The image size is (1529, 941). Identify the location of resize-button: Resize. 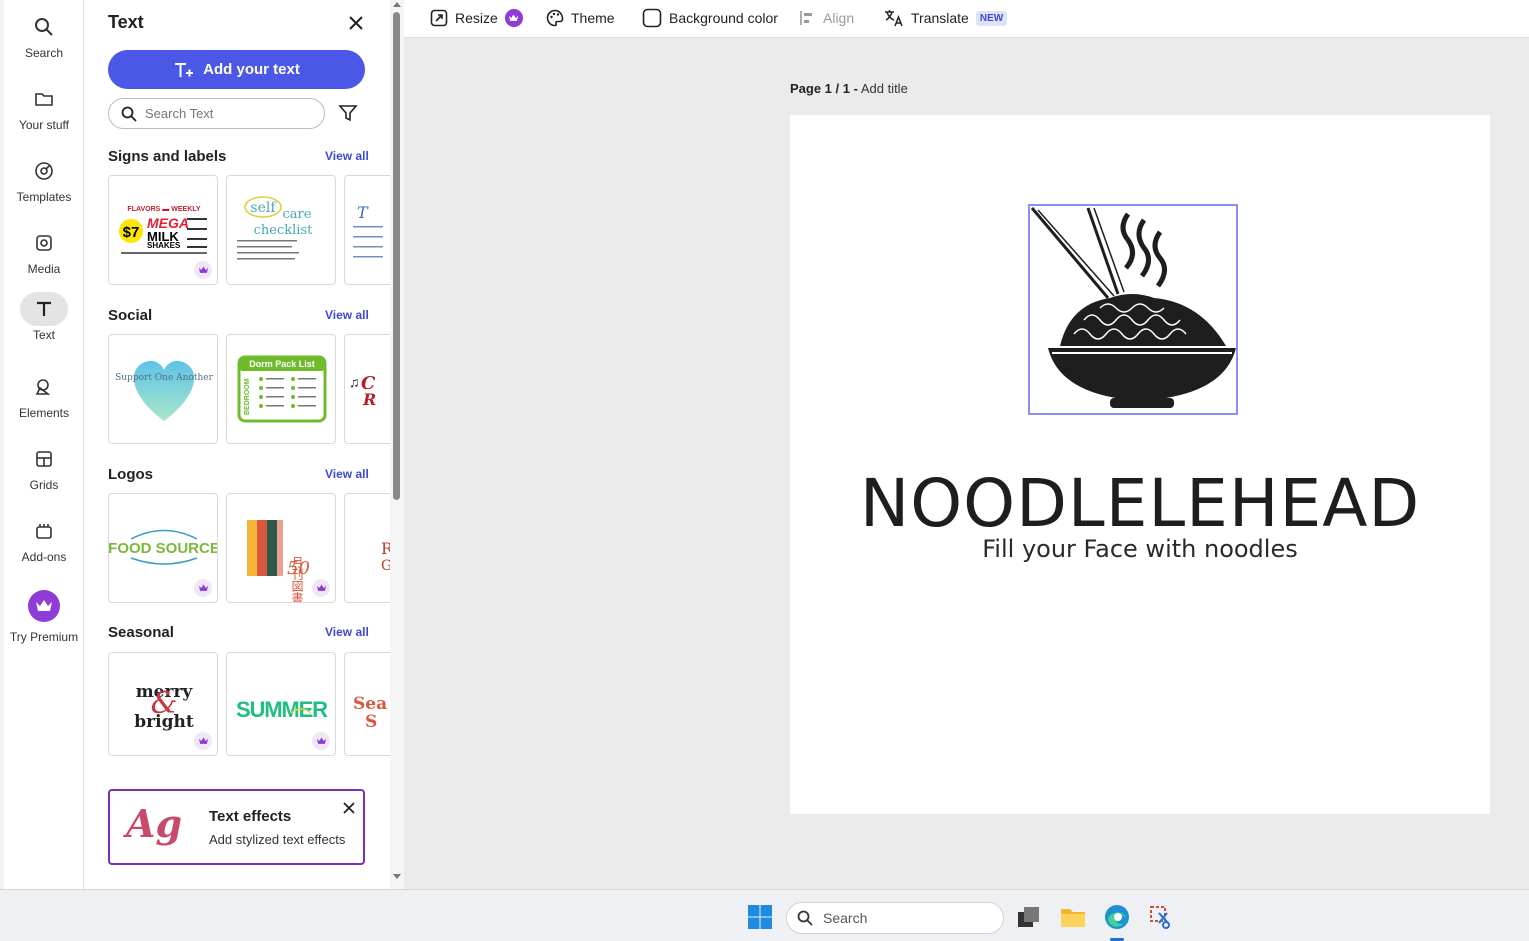
(476, 18).